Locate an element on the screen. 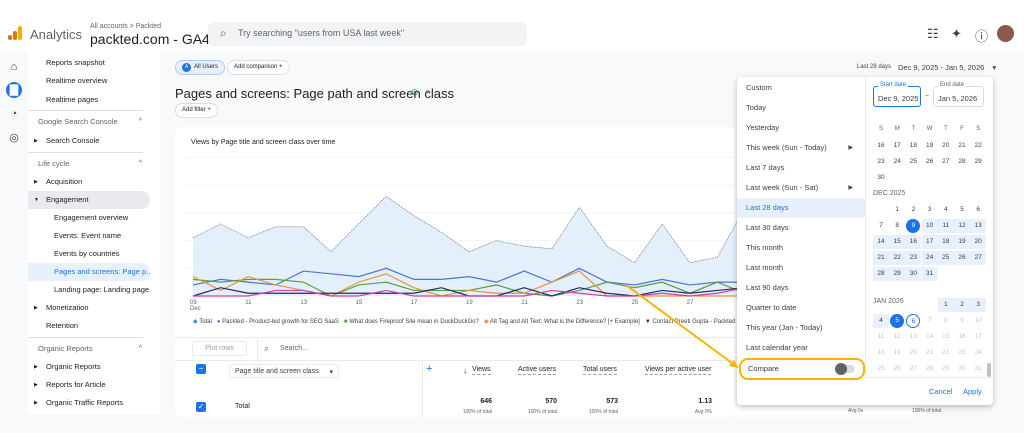 The height and width of the screenshot is (433, 1024). column-views: Views is located at coordinates (481, 370).